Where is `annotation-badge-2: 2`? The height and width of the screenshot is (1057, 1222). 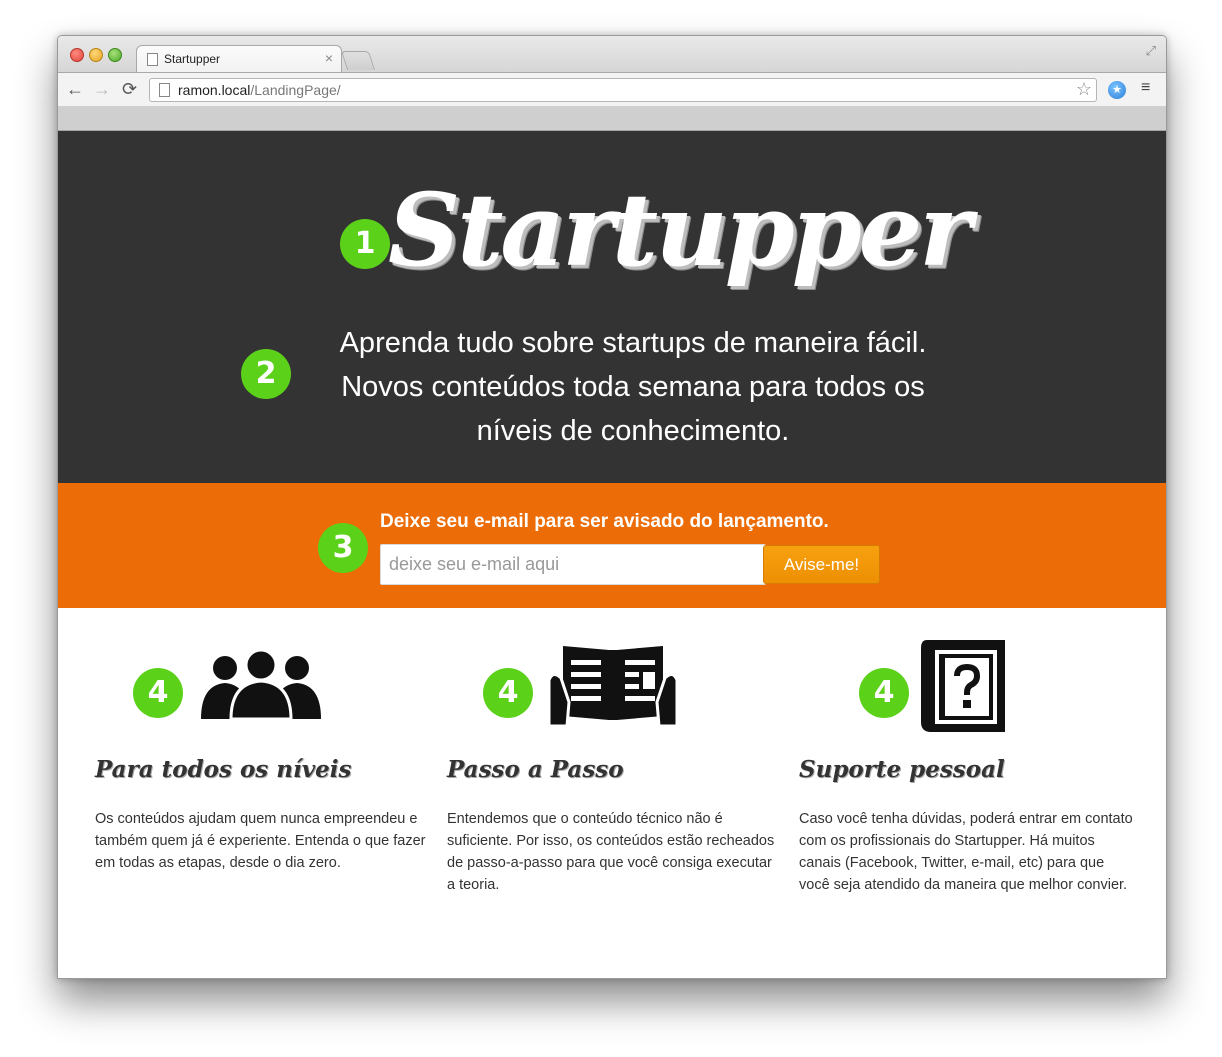
annotation-badge-2: 2 is located at coordinates (266, 374).